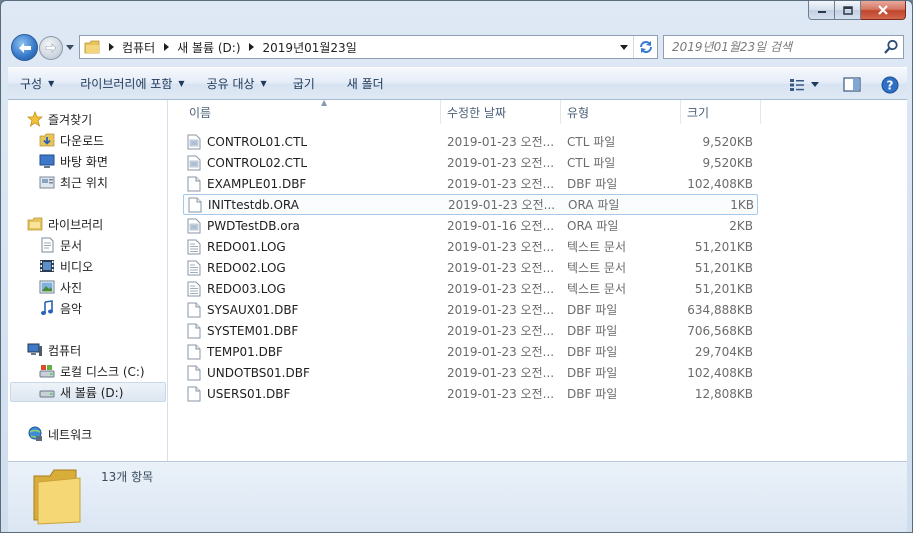 The image size is (913, 533). I want to click on file-name: INITtestdb.ORA, so click(253, 204).